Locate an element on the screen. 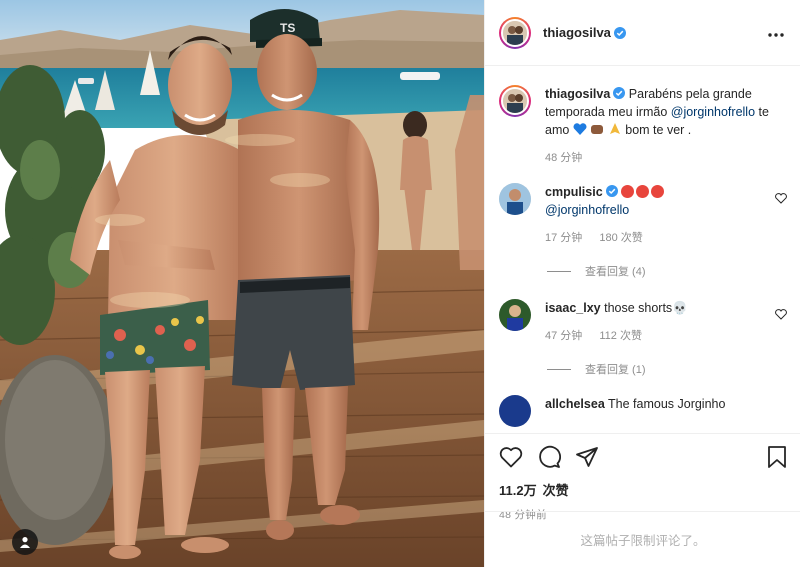  caption-meta: 48 分钟 is located at coordinates (659, 158).